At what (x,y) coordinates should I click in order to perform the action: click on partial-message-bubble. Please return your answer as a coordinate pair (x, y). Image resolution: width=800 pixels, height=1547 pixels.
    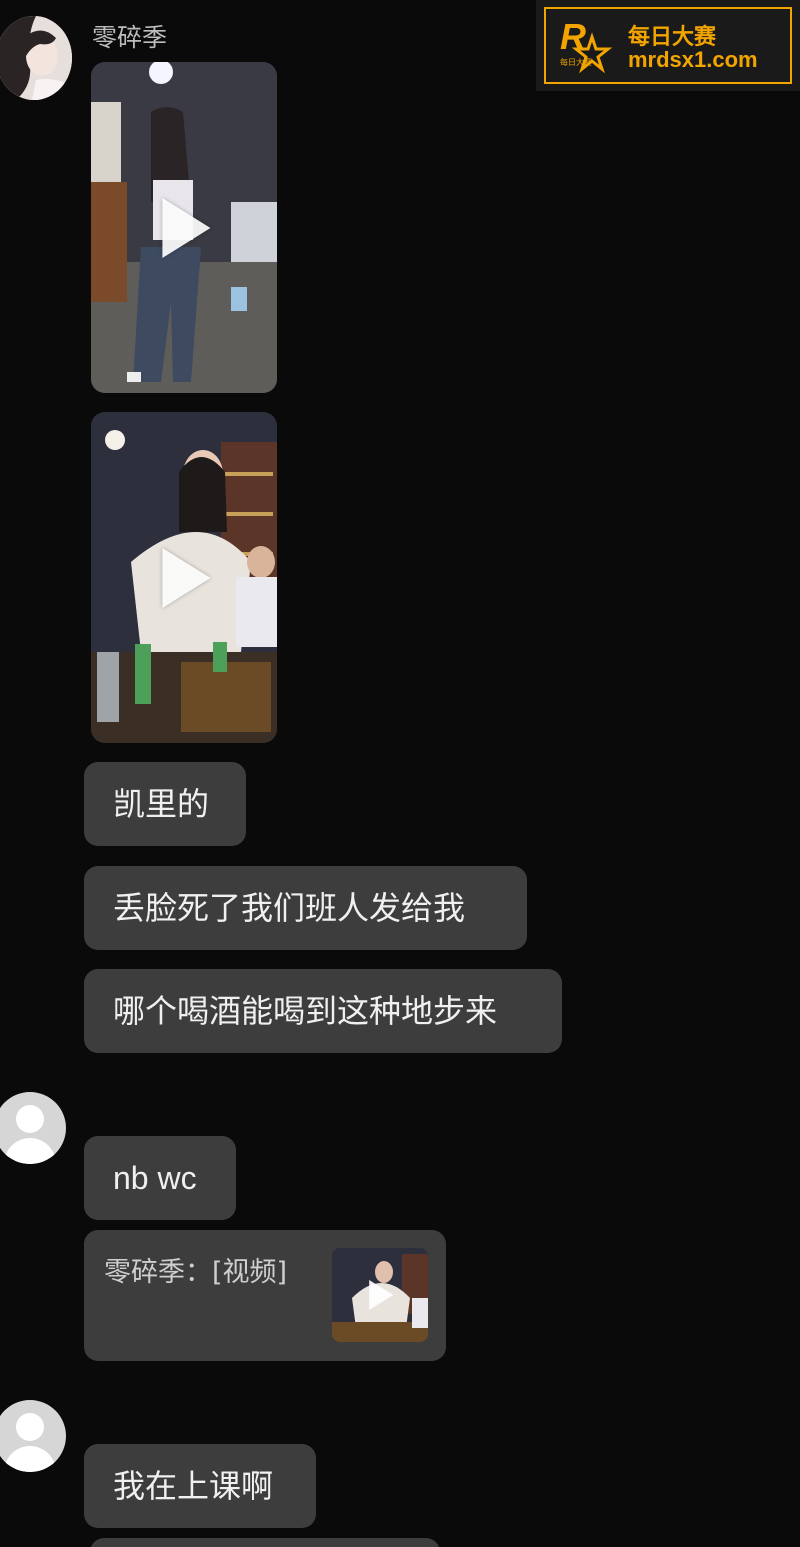
    Looking at the image, I should click on (265, 1542).